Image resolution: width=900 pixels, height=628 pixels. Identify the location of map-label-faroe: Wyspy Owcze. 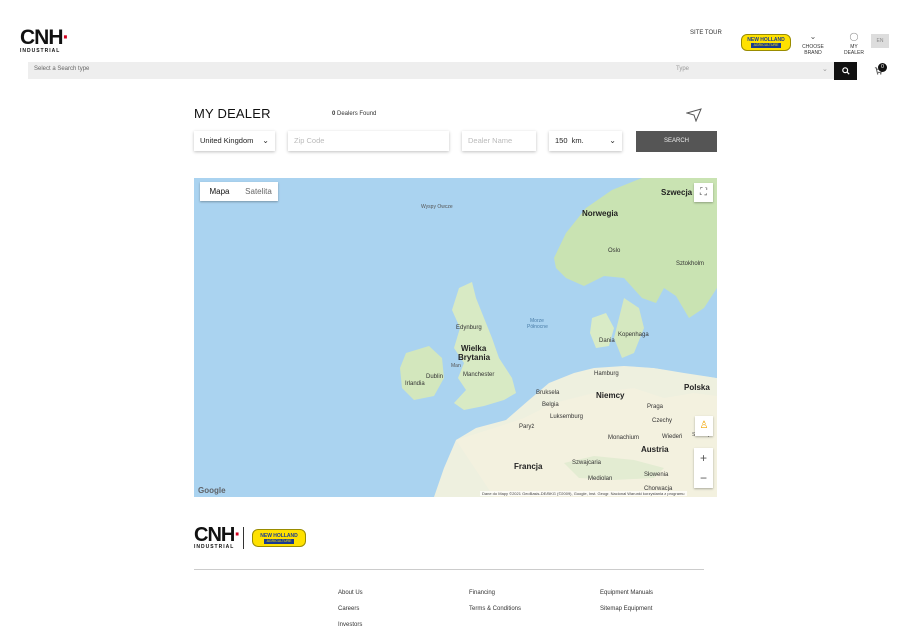
(437, 207).